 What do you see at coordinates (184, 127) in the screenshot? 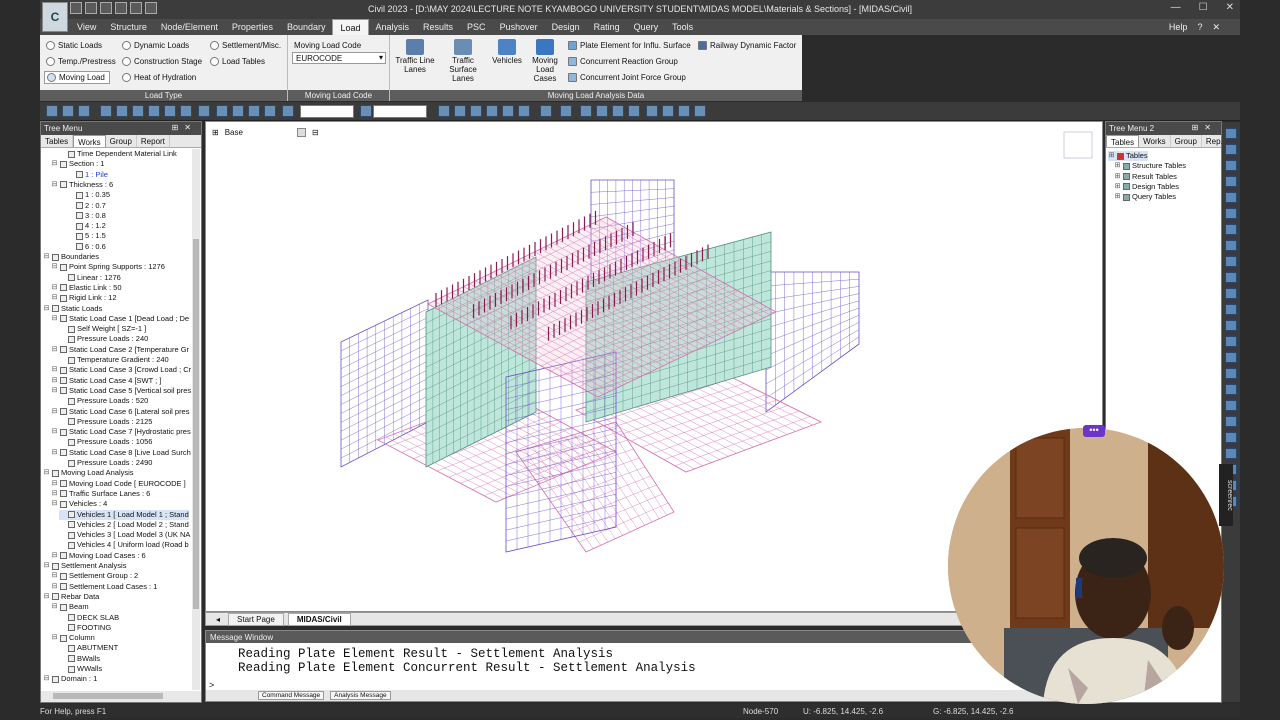
I see `pin-icon: ⊞✕` at bounding box center [184, 127].